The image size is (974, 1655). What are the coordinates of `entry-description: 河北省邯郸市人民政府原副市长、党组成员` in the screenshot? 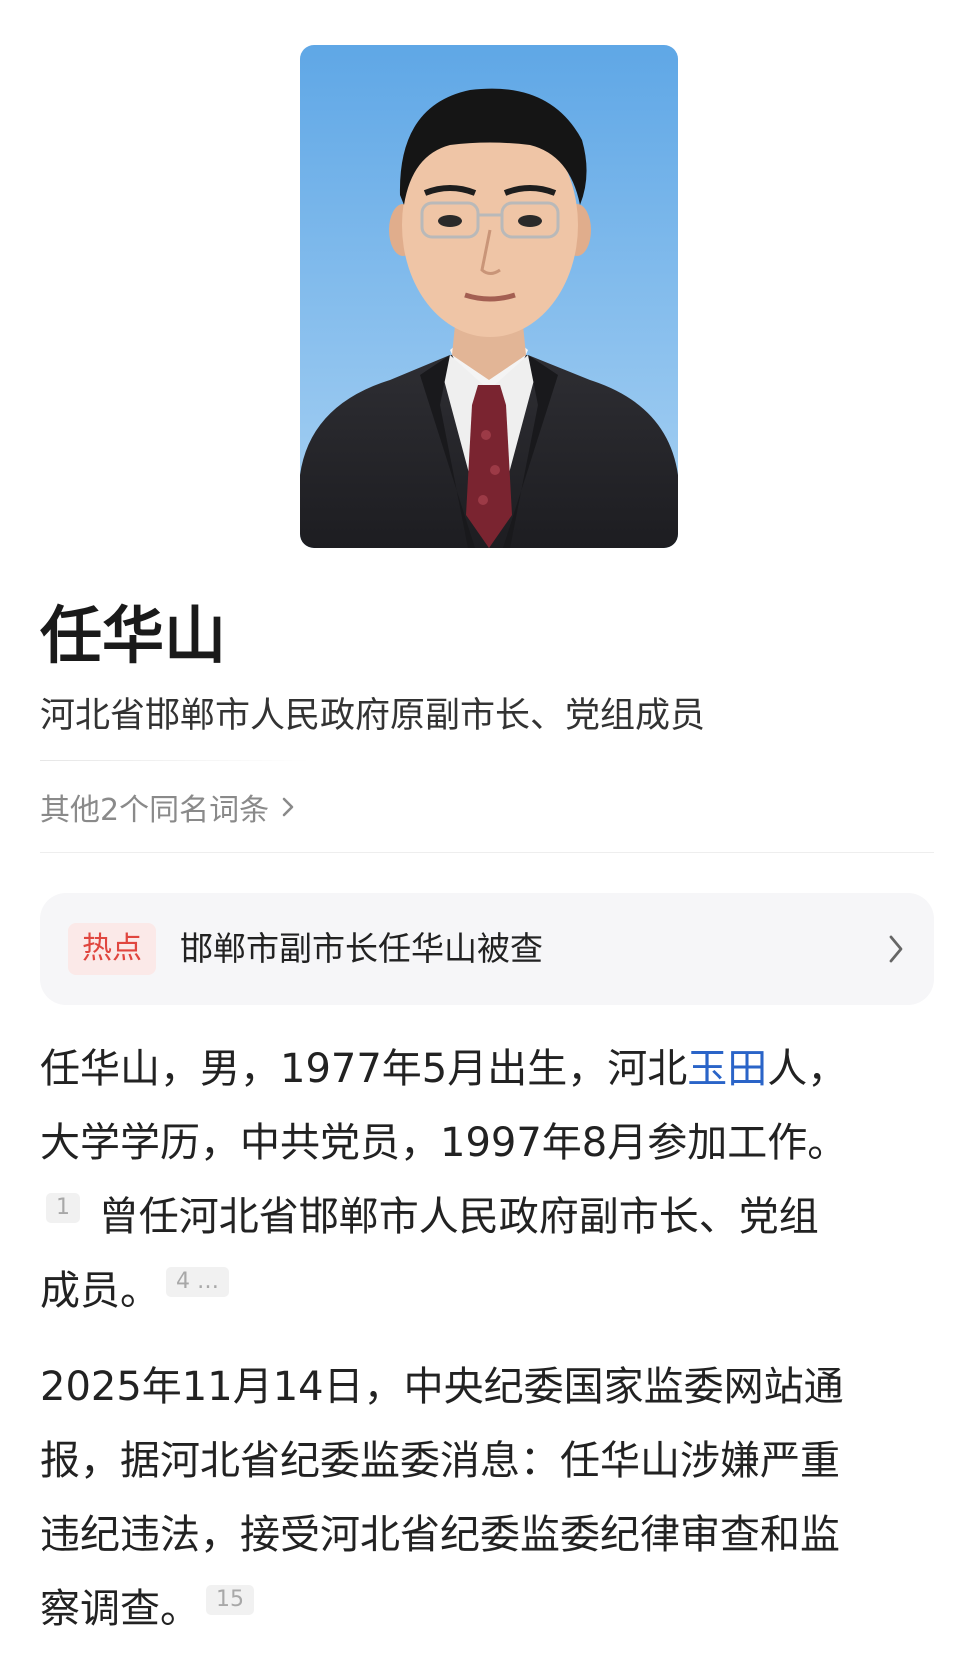 It's located at (373, 716).